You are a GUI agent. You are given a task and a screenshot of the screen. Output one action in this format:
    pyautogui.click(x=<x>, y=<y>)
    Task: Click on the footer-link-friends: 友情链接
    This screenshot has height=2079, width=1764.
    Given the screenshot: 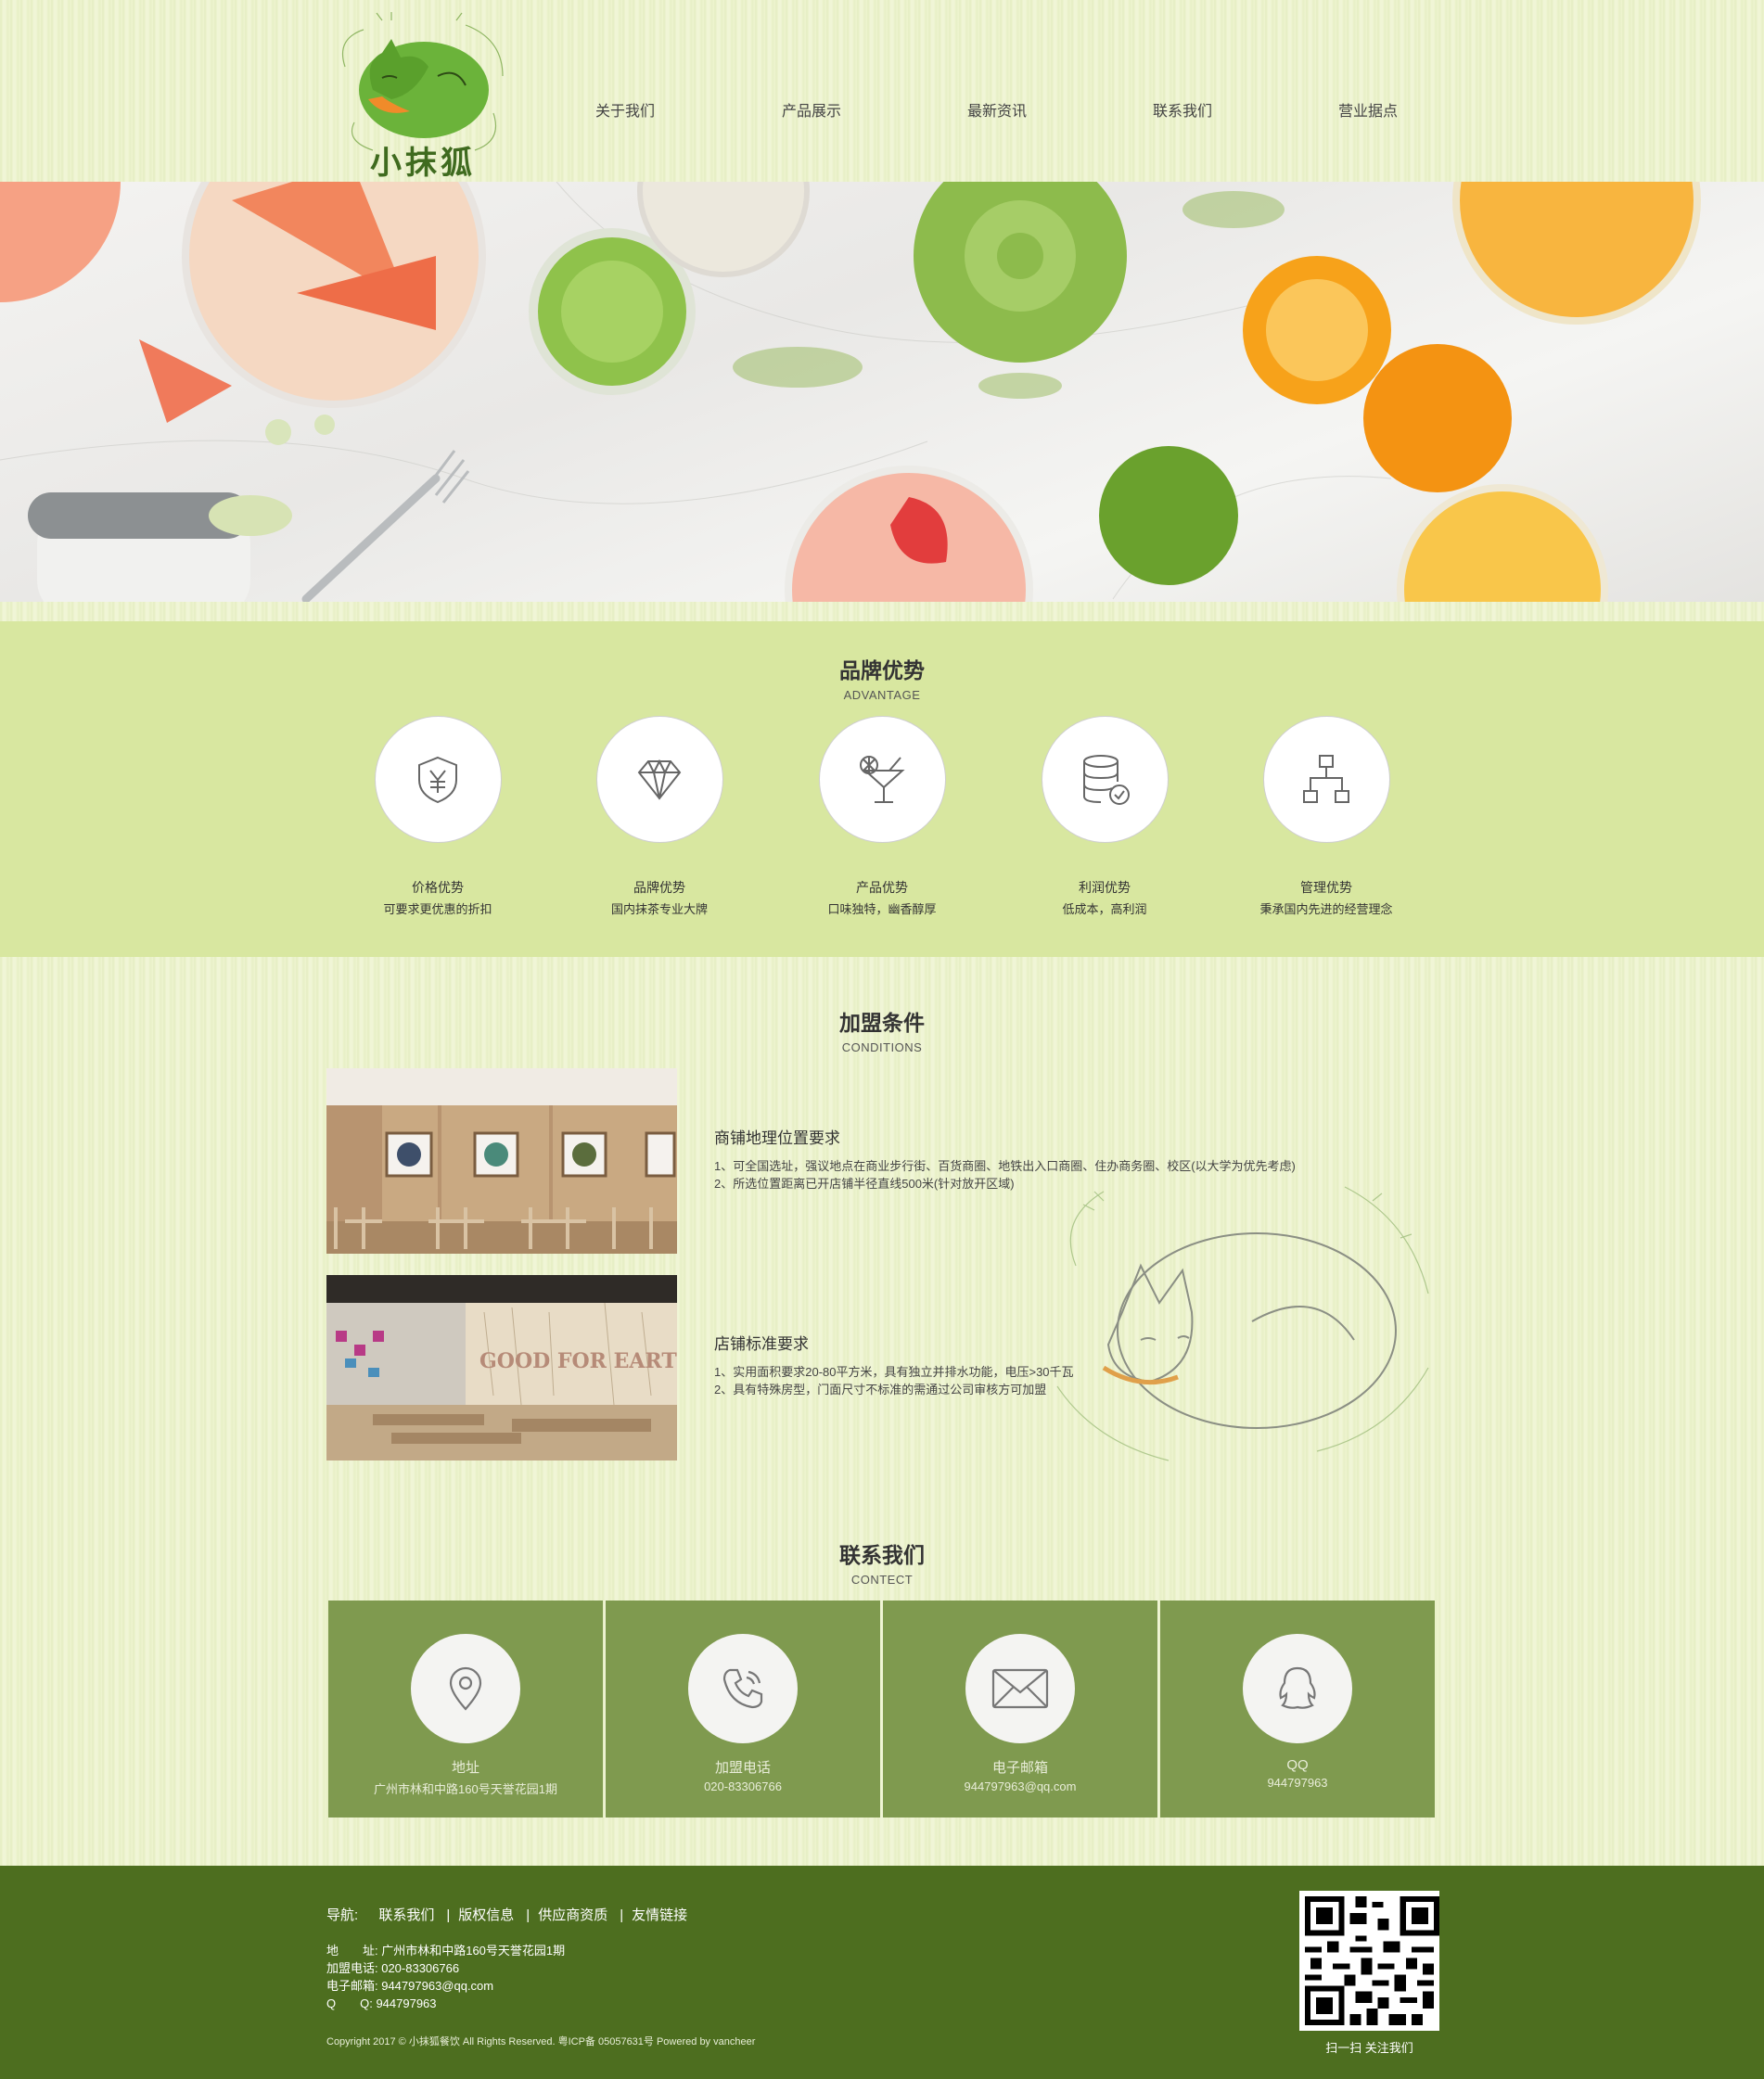 What is the action you would take?
    pyautogui.click(x=659, y=1915)
    